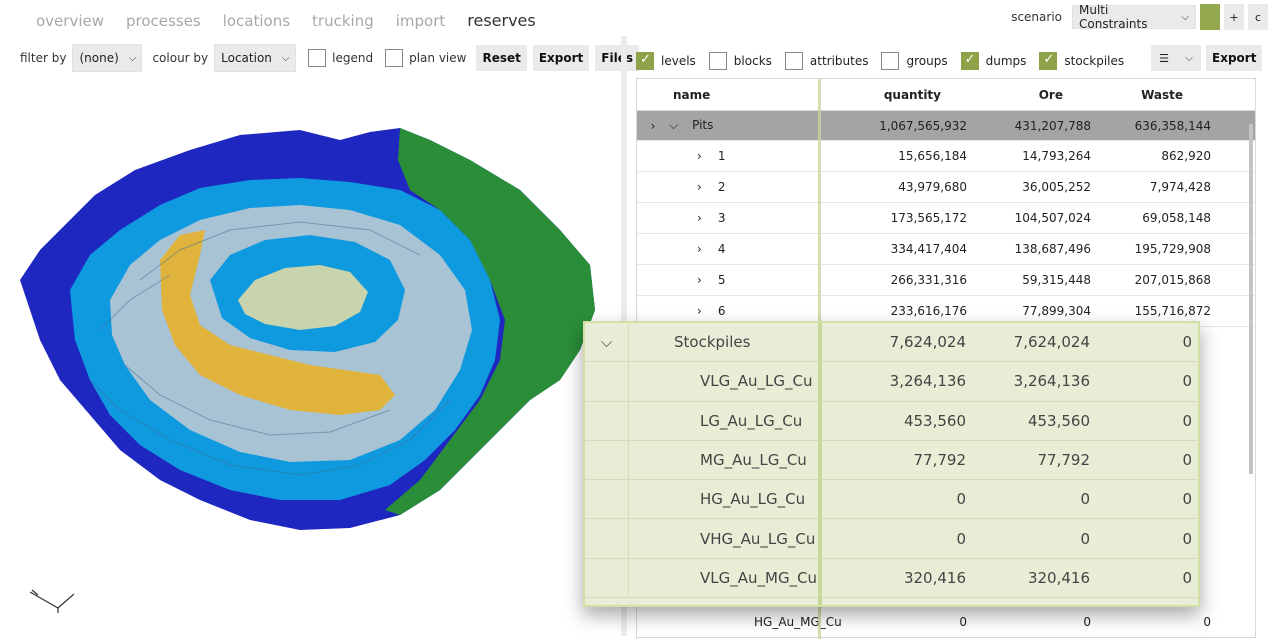  Describe the element at coordinates (946, 218) in the screenshot. I see `table-row: › 3 173,565,172 104,507,024 69,058,148` at that location.